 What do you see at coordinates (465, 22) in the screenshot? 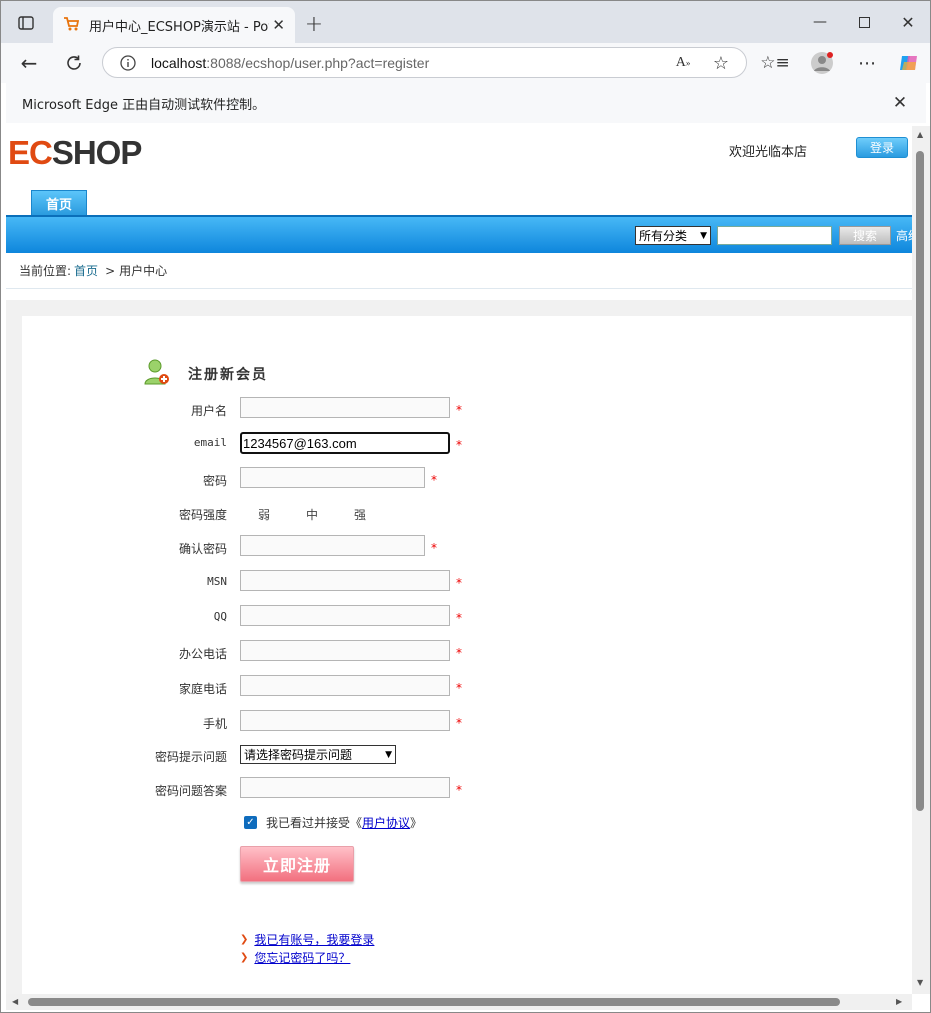
I see `tab-bar: 用户中心_ECSHOP演示站 - Powered ✕ + — ✕` at bounding box center [465, 22].